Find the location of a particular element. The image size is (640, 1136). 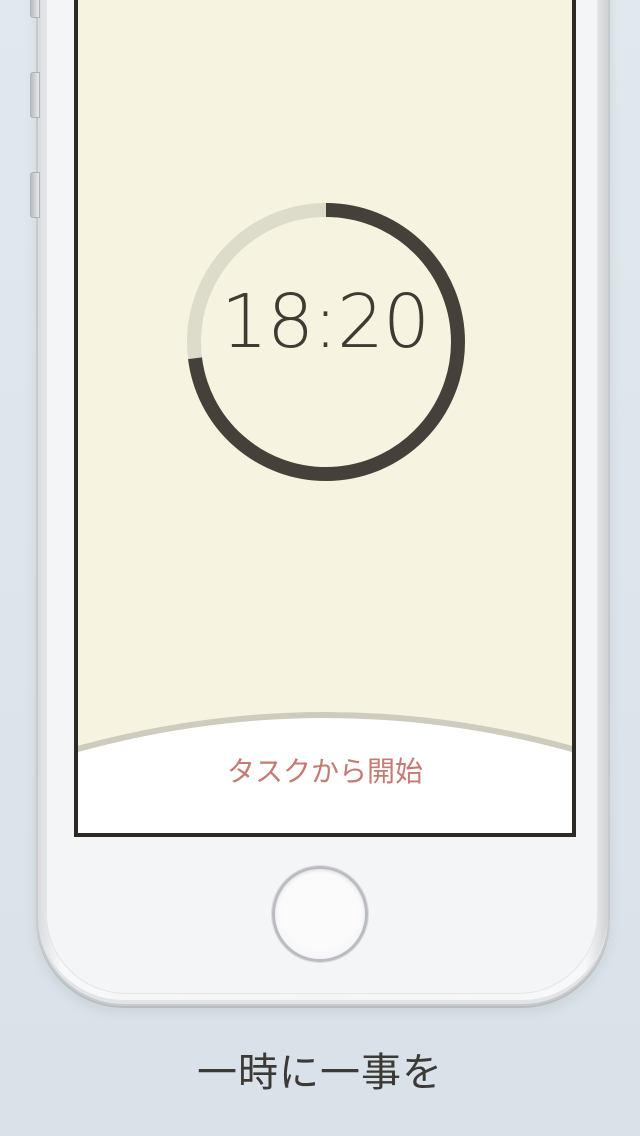

tagline: 一時に一事を is located at coordinates (320, 1073).